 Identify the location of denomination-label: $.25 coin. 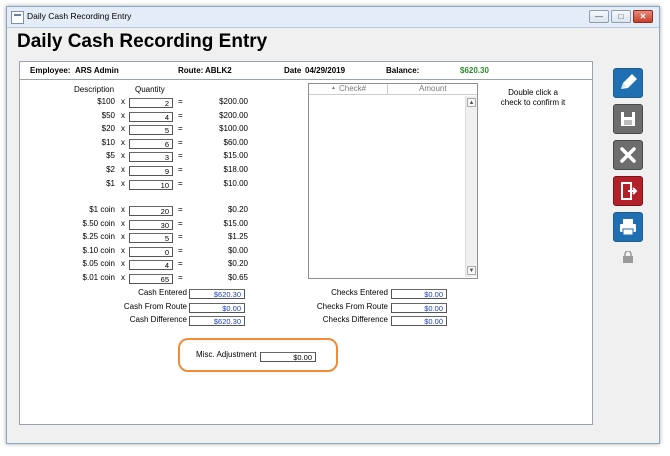
(98, 237).